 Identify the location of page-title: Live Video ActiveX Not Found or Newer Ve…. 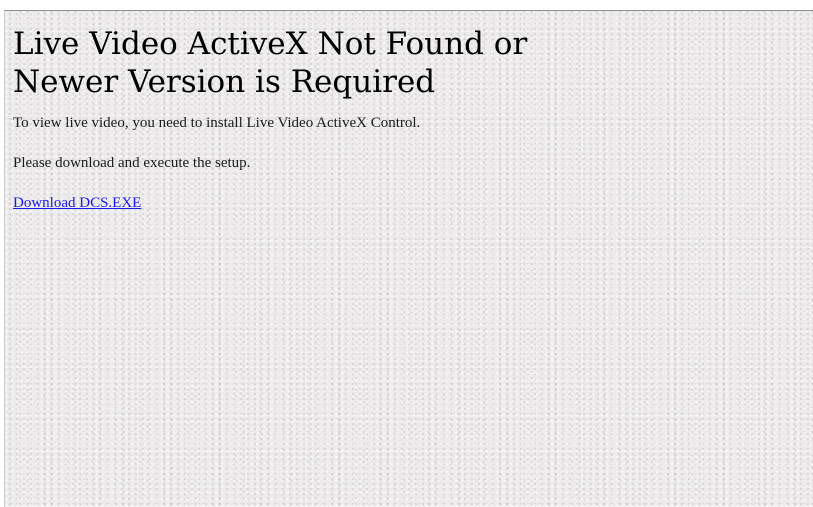
(409, 63).